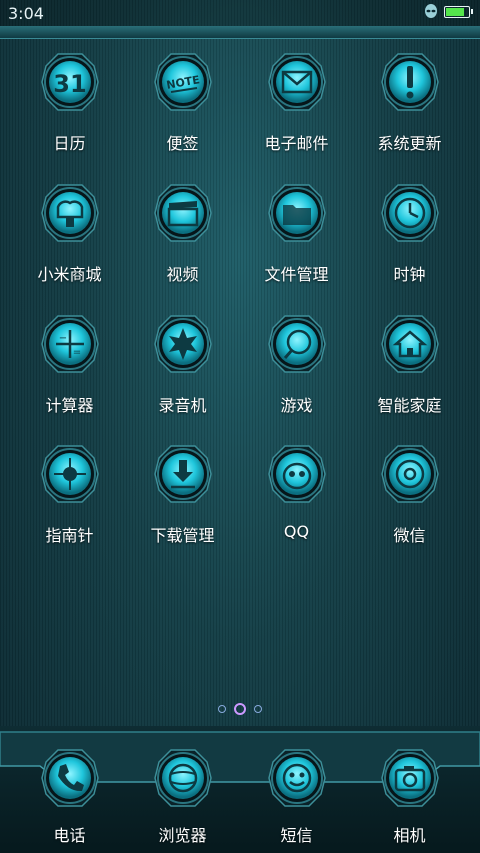  Describe the element at coordinates (69, 405) in the screenshot. I see `app-label: 计算器` at that location.